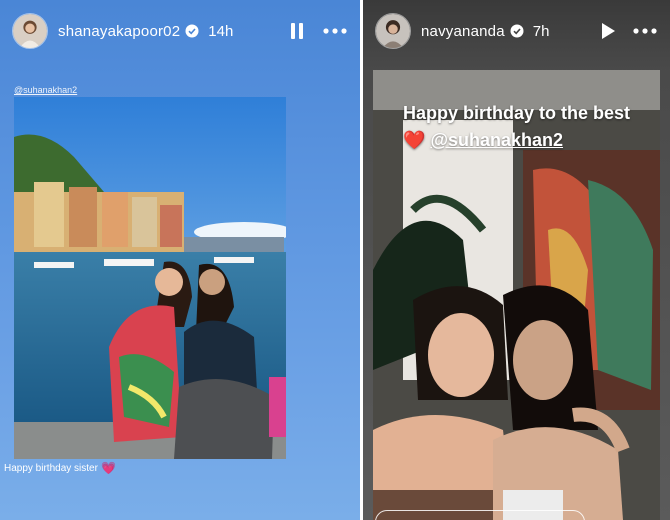 The height and width of the screenshot is (520, 670). I want to click on story-header-right: navyananda 7h, so click(516, 31).